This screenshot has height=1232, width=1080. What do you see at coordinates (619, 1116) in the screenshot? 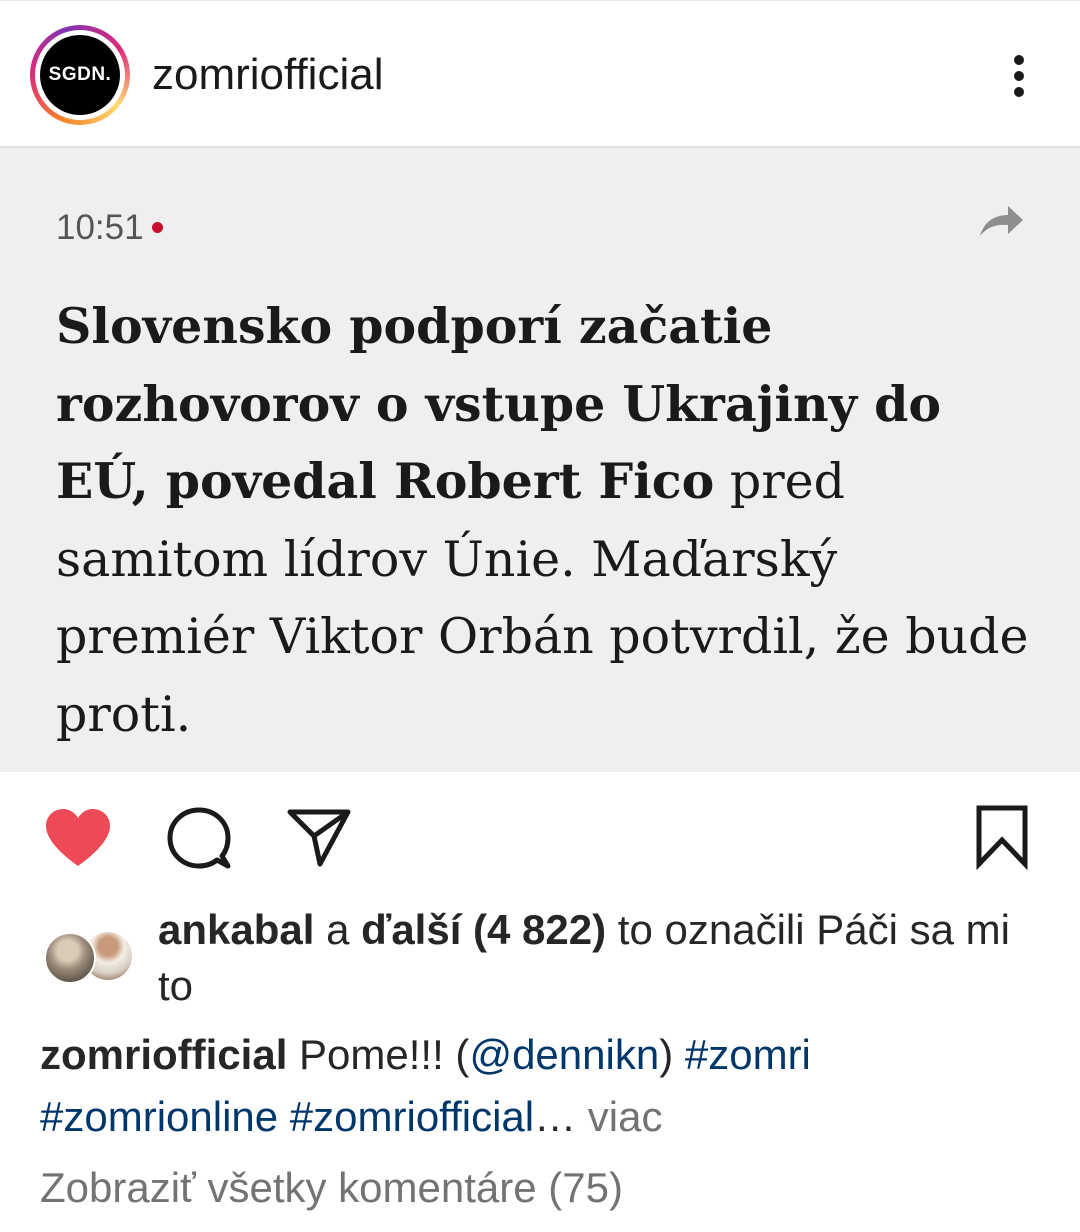
I see `more-link: viac` at bounding box center [619, 1116].